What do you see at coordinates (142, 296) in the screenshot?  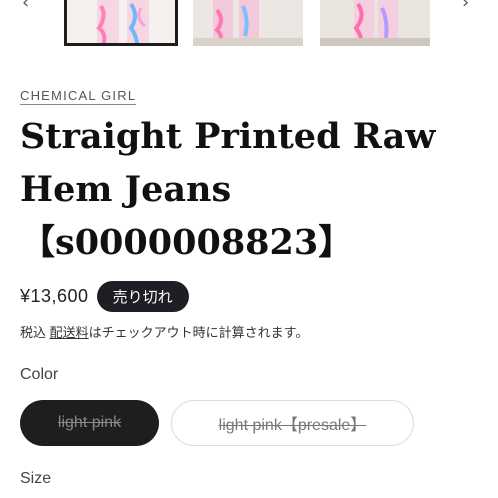 I see `sold-out-badge: 売り切れ` at bounding box center [142, 296].